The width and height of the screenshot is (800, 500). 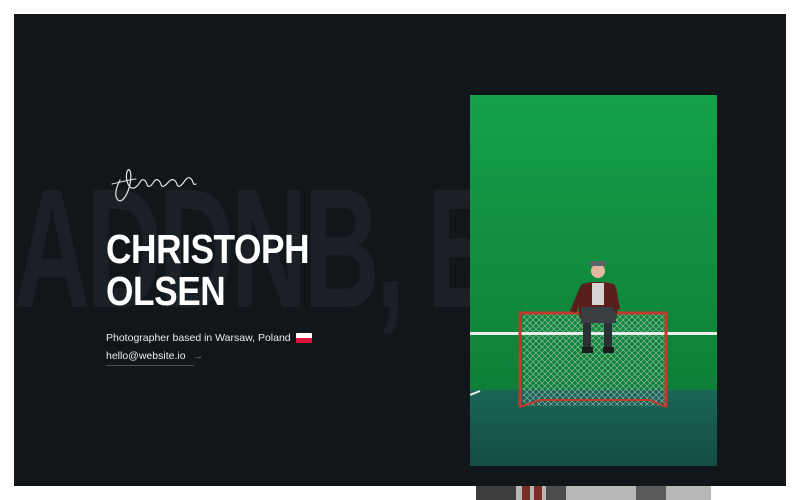 I want to click on tagline-text: Photographer based in Warsaw, Poland, so click(x=198, y=338).